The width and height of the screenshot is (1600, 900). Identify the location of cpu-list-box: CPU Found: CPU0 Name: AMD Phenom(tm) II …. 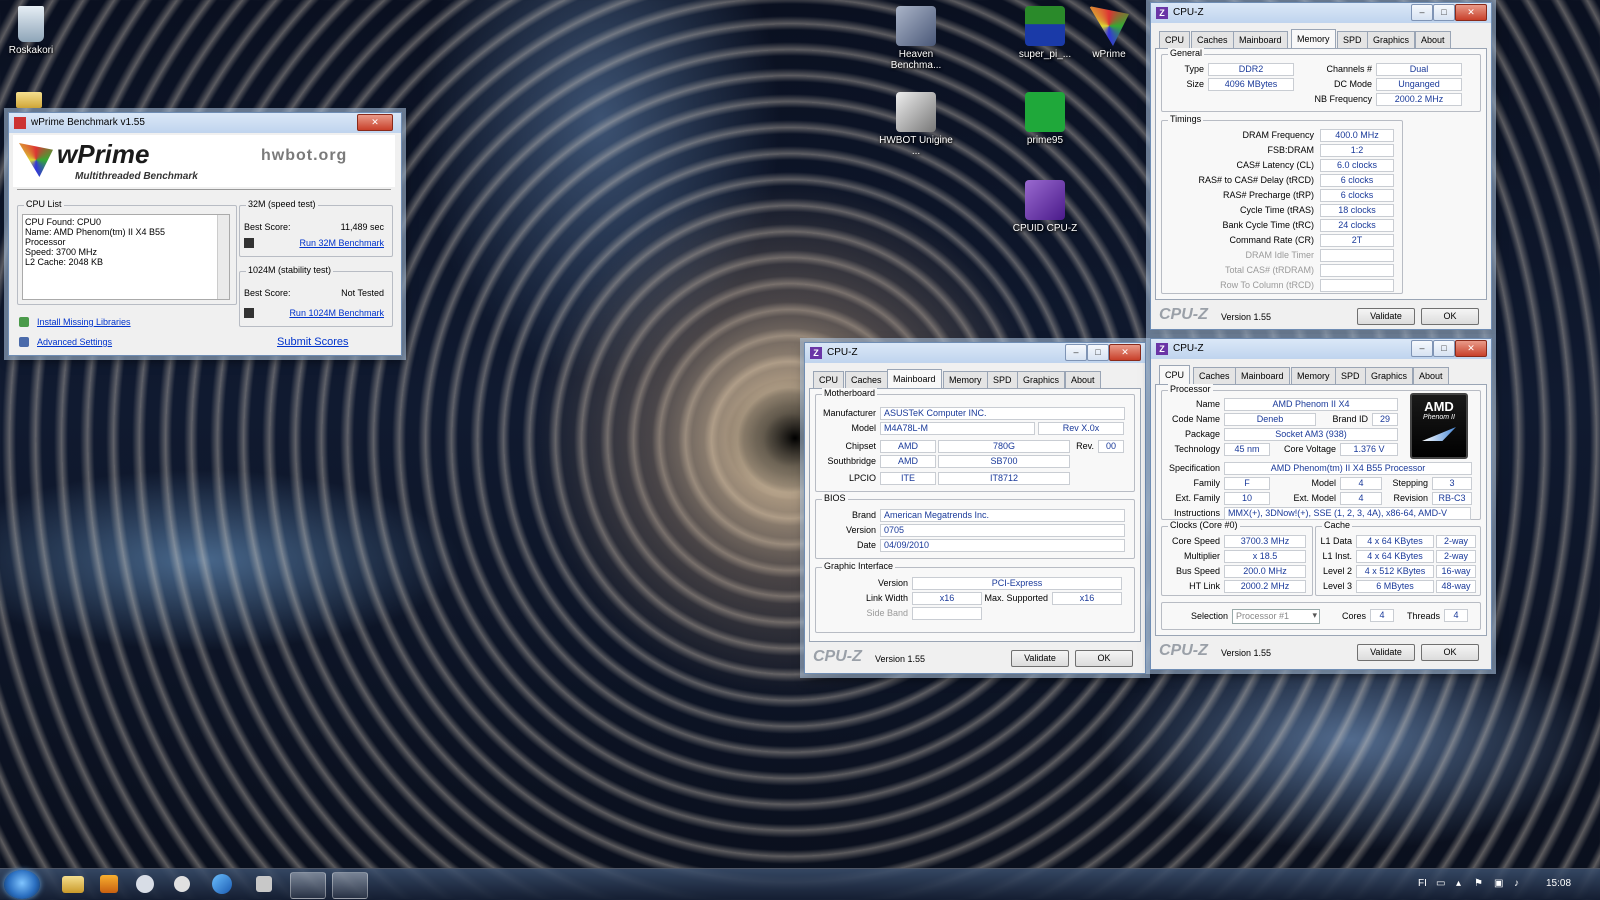
(126, 257).